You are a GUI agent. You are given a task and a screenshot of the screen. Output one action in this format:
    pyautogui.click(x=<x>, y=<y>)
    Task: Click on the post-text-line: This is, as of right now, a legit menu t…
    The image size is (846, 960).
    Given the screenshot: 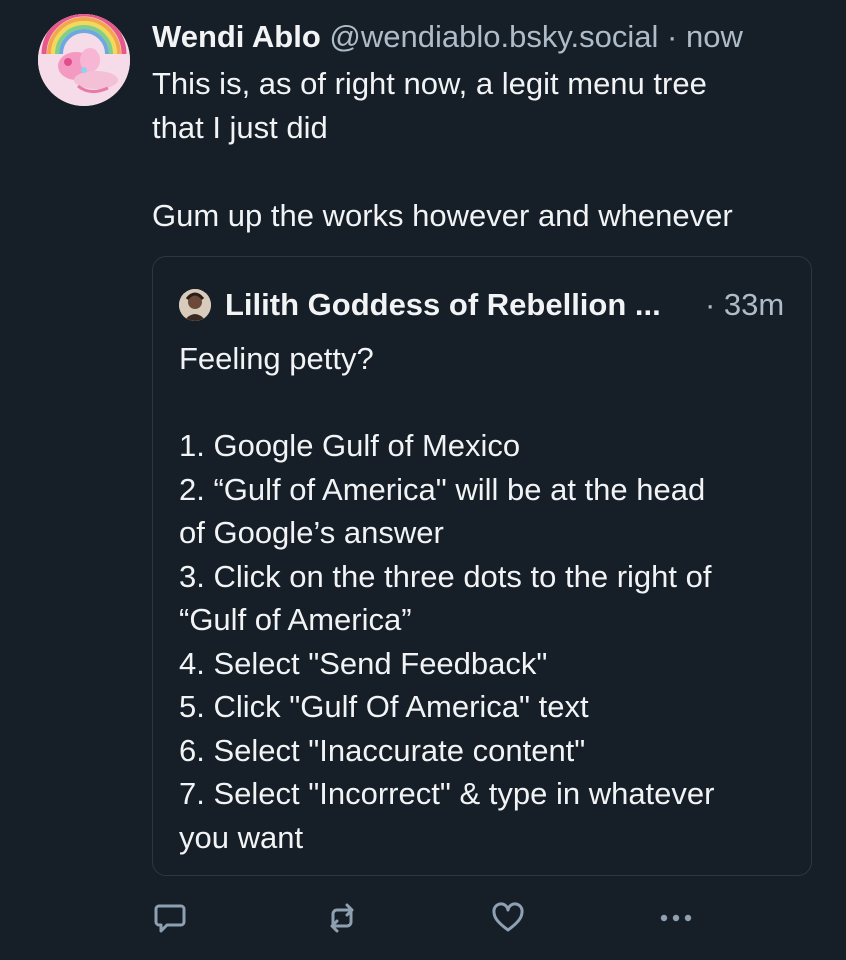 What is the action you would take?
    pyautogui.click(x=429, y=83)
    